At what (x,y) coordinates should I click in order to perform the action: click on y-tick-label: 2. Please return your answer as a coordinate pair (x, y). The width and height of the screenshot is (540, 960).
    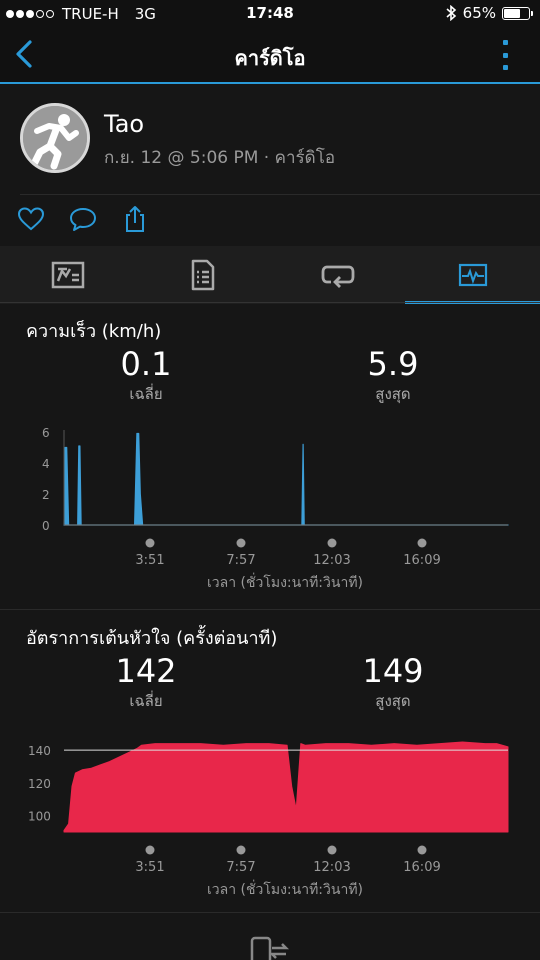
    Looking at the image, I should click on (46, 495).